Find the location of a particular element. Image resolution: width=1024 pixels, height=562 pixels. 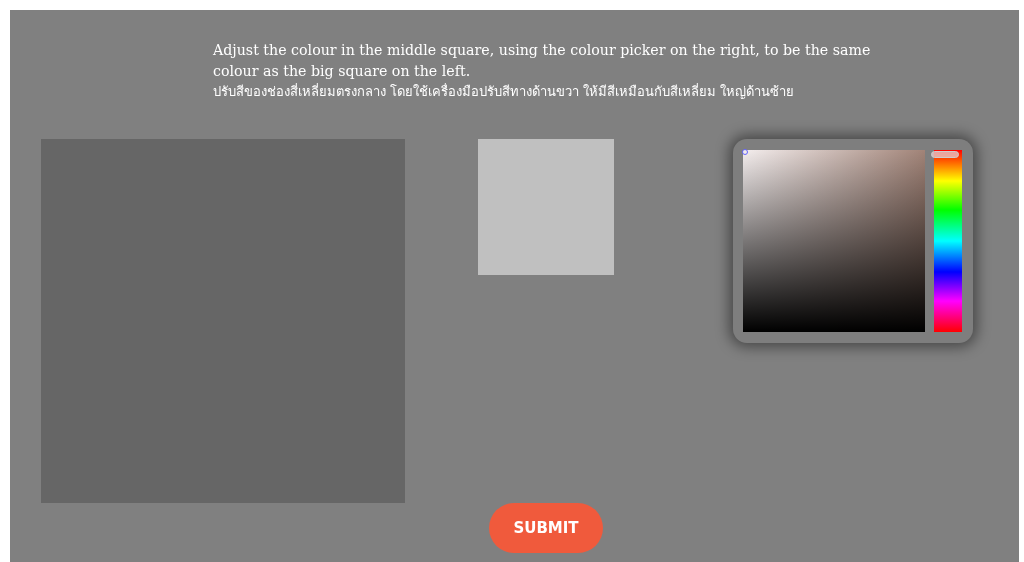

saturation-brightness-field is located at coordinates (834, 241).